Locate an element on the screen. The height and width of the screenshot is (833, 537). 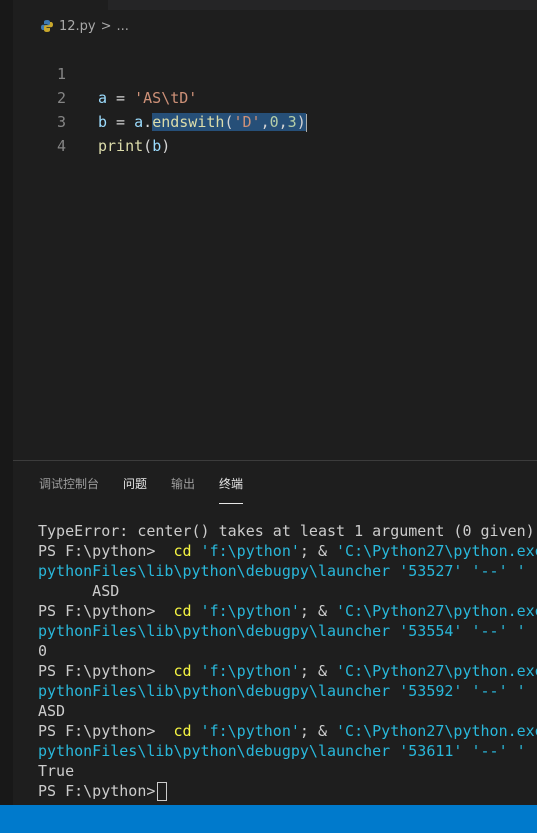
terminal-port: '53527' is located at coordinates (431, 571).